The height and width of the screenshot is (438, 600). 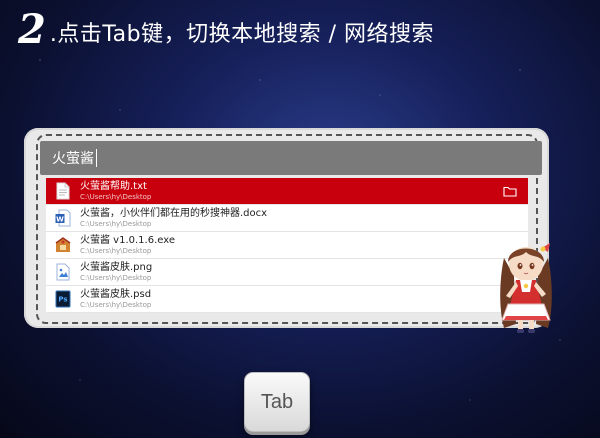 I want to click on tab-key: Tab, so click(x=277, y=402).